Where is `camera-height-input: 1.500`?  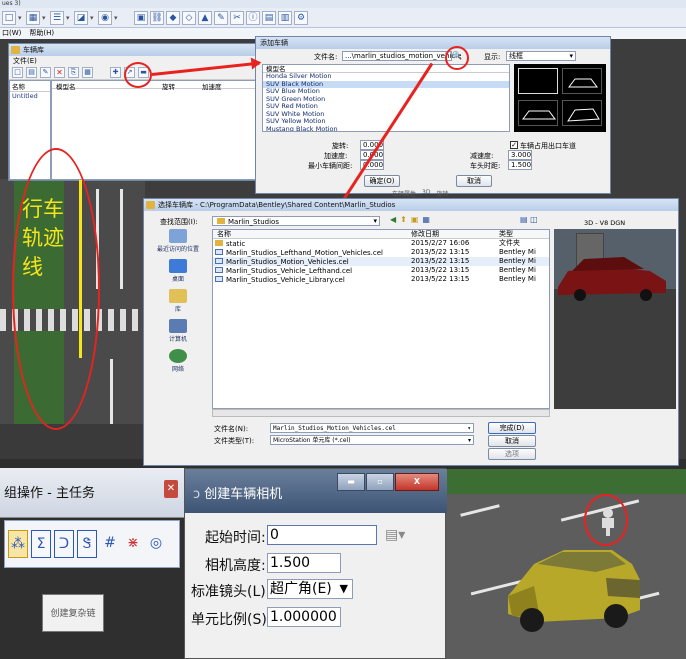 camera-height-input: 1.500 is located at coordinates (304, 563).